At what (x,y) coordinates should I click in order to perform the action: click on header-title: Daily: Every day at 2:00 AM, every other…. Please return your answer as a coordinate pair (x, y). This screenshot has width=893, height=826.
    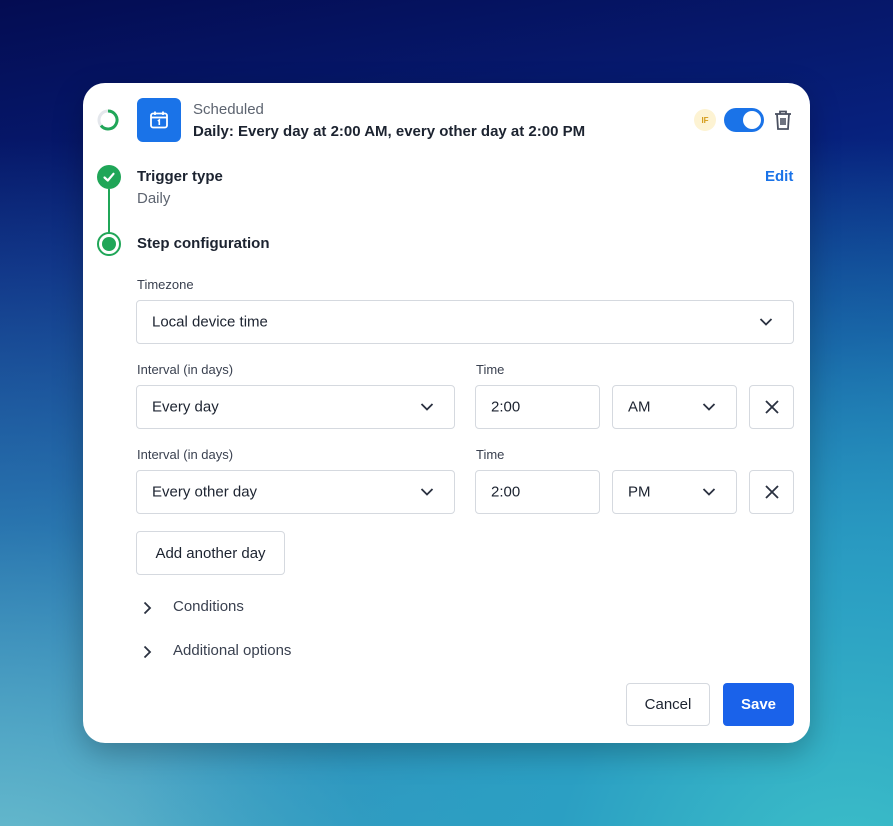
    Looking at the image, I should click on (389, 131).